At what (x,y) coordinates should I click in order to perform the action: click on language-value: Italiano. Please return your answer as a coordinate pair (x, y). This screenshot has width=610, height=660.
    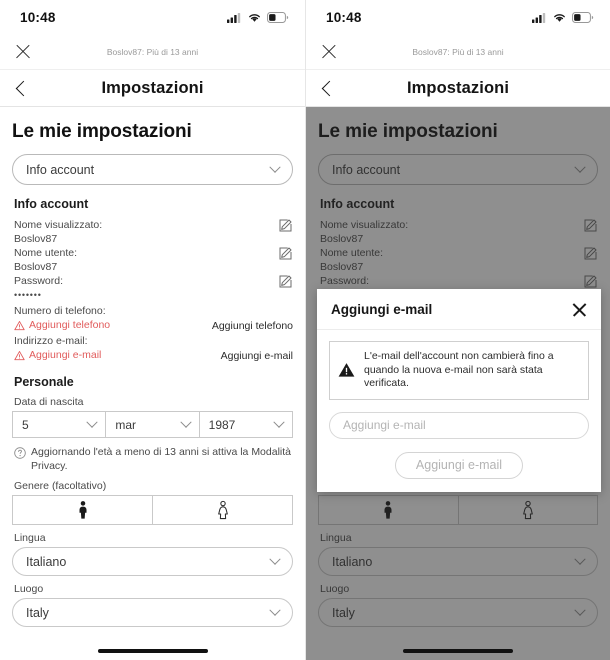
    Looking at the image, I should click on (46, 561).